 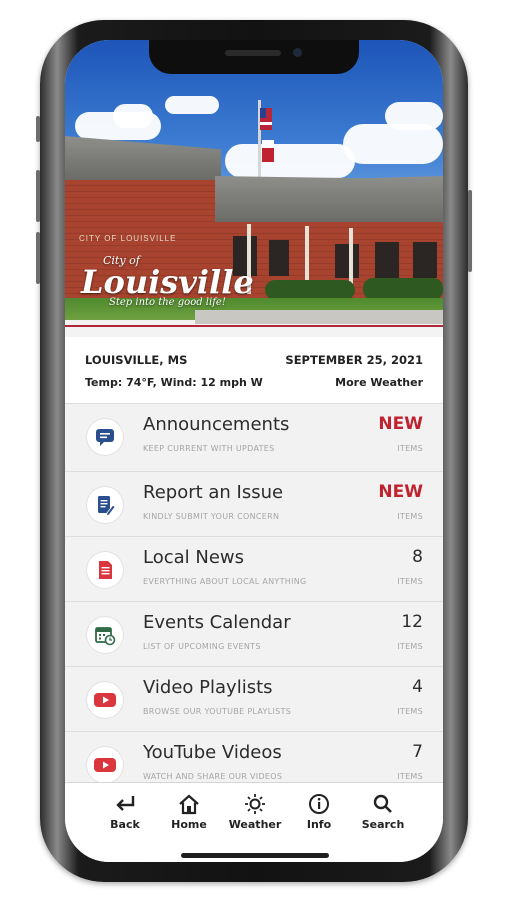 I want to click on flags, so click(x=267, y=135).